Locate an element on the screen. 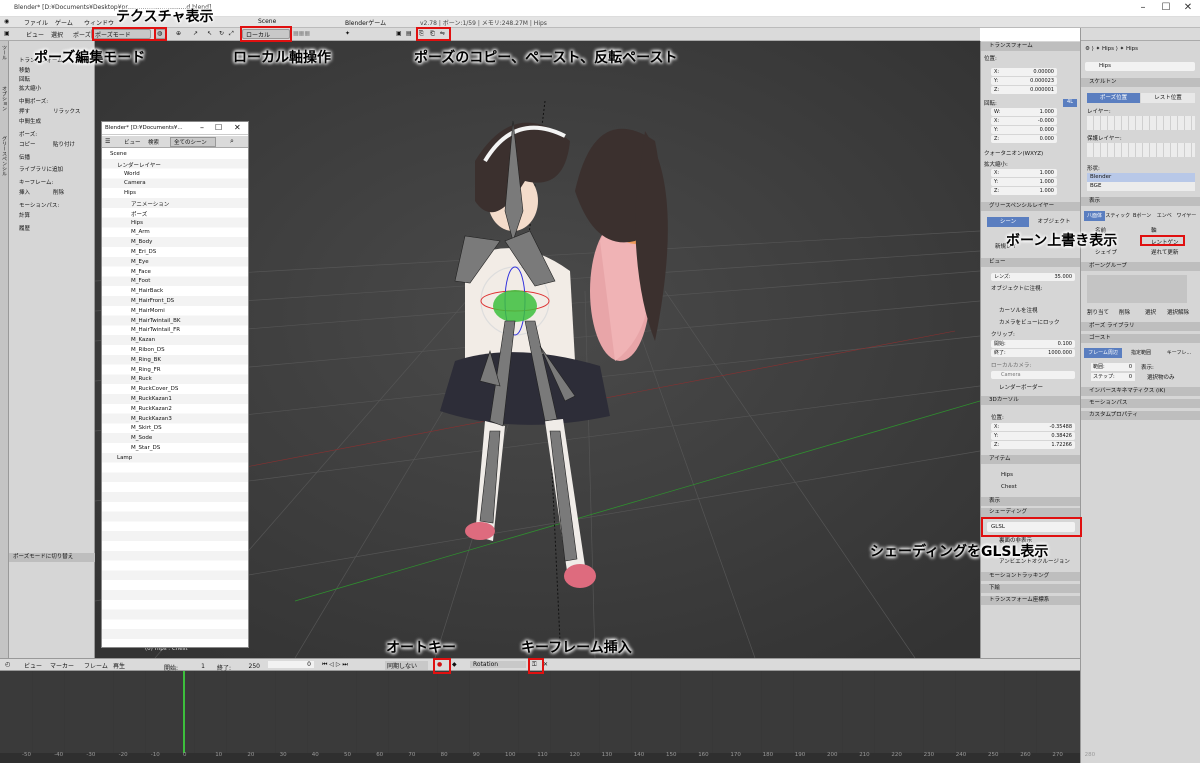  outliner-item: M_Ring_FR is located at coordinates (146, 370).